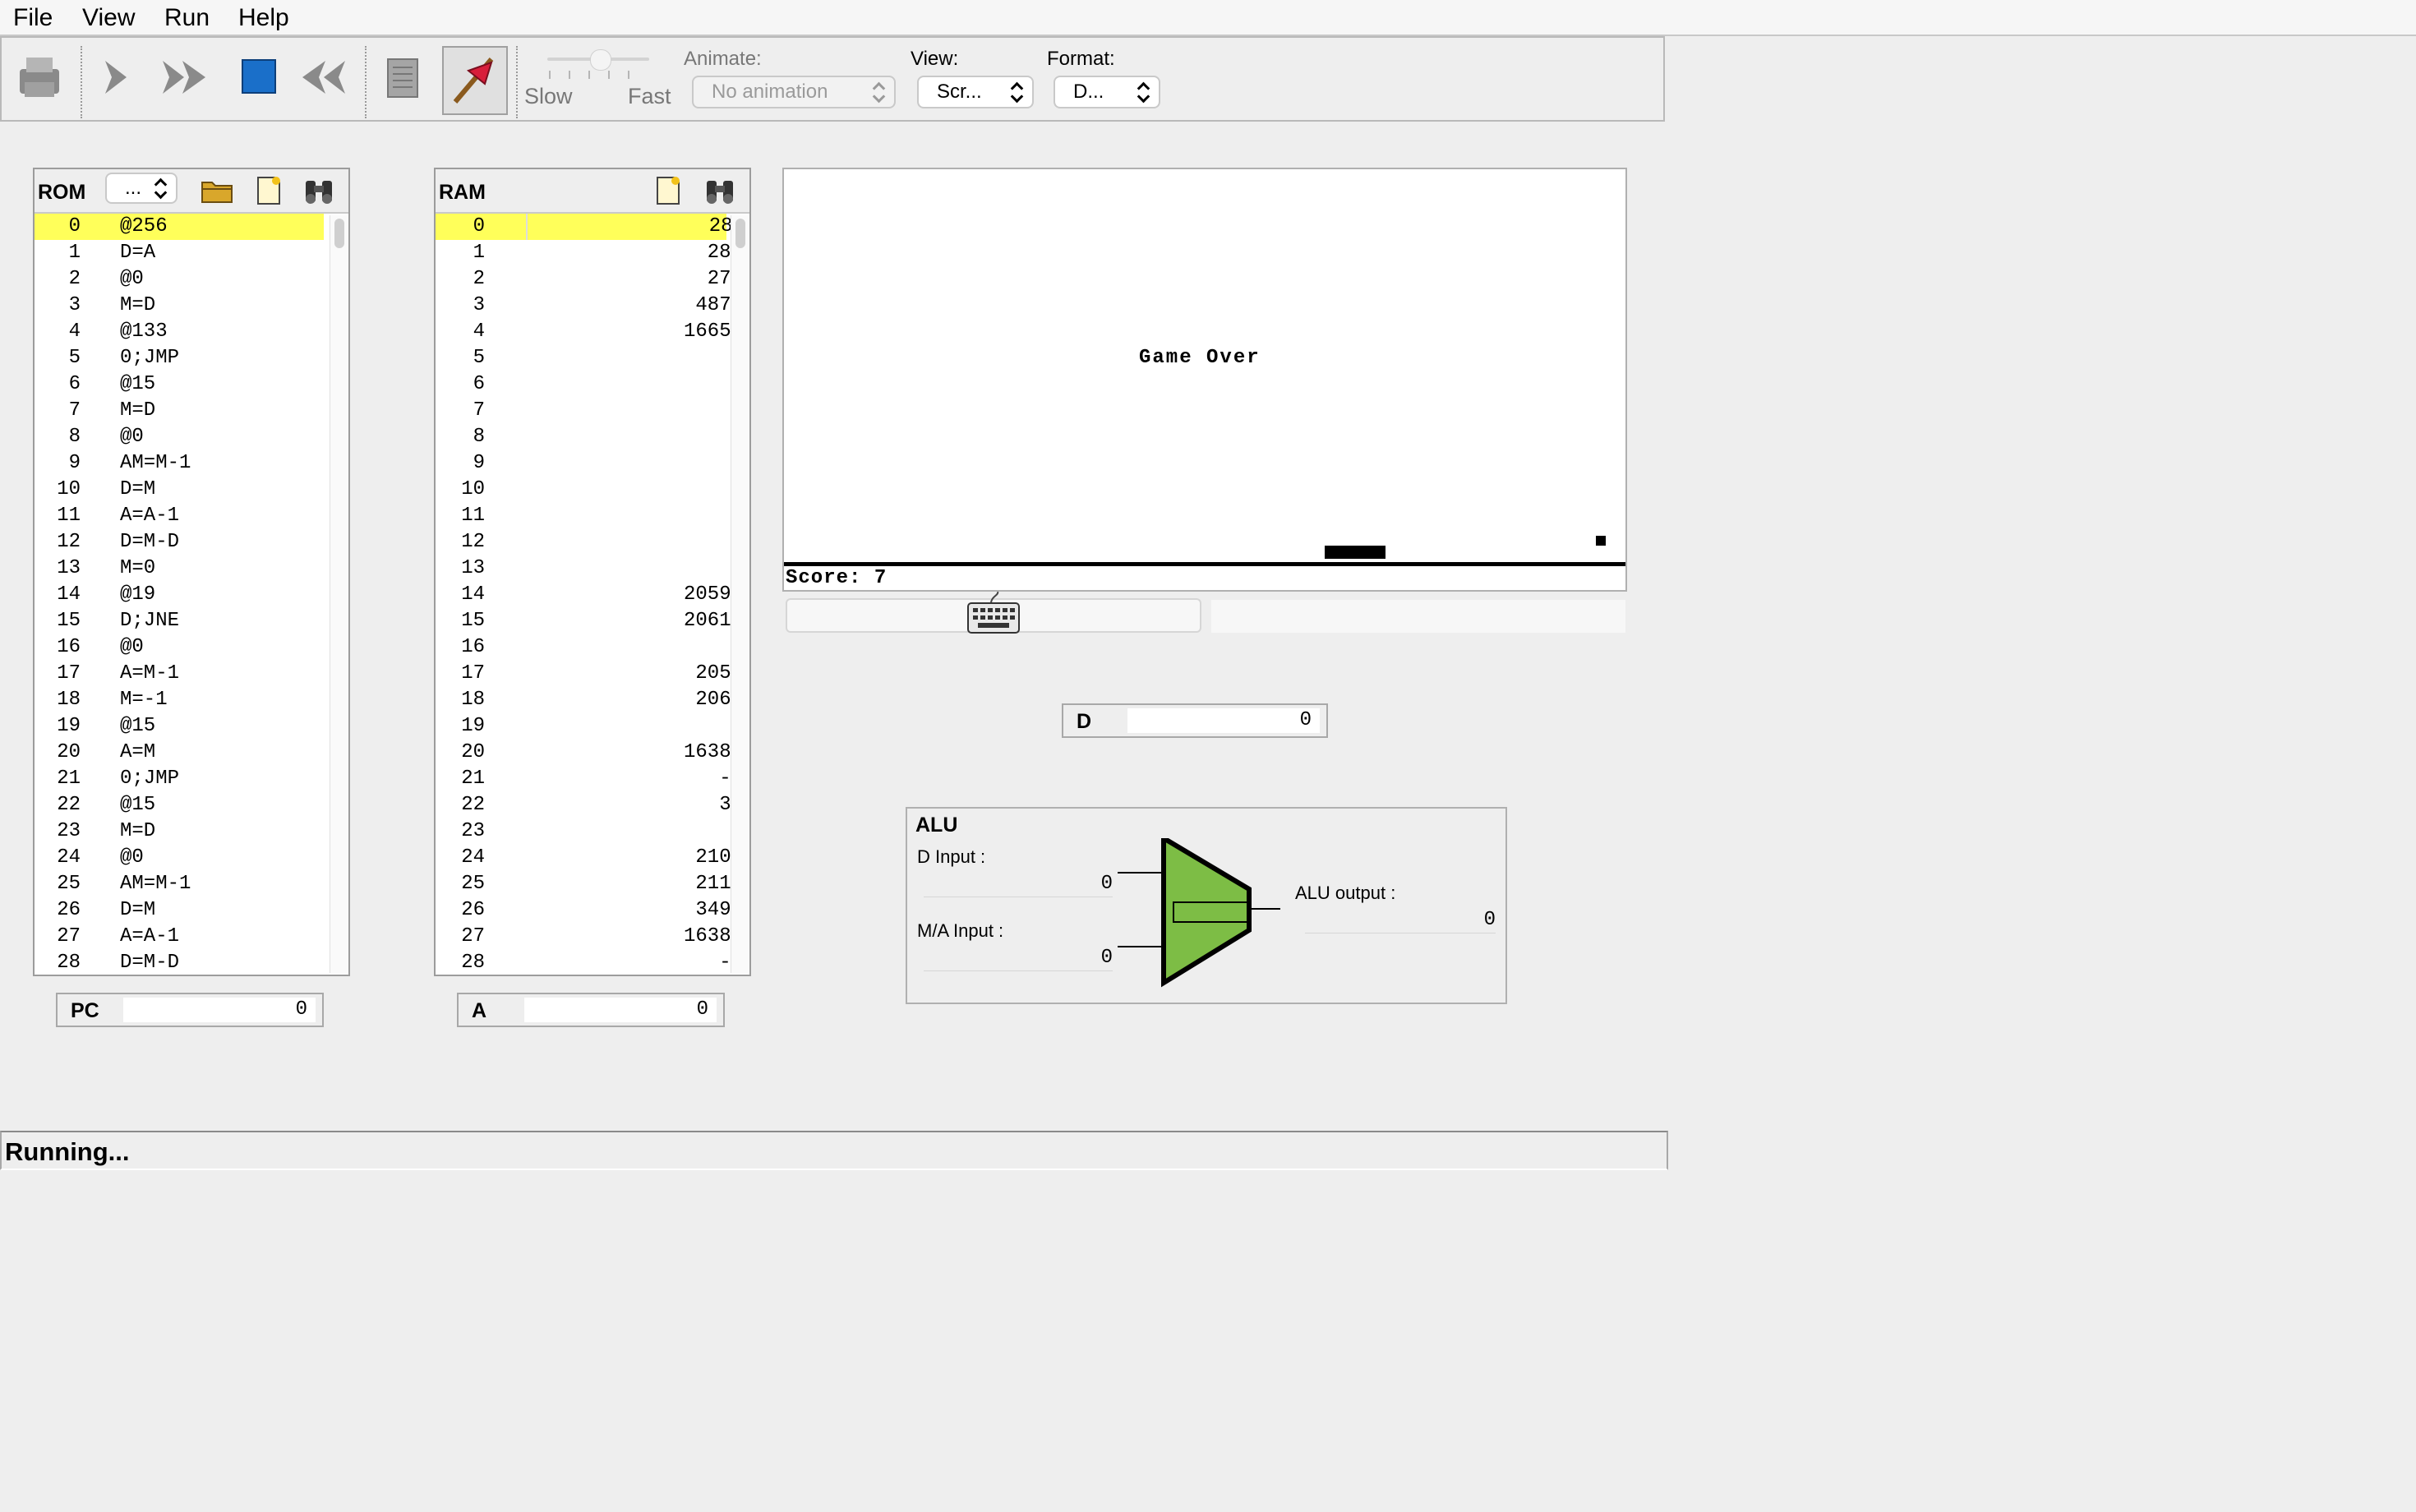  I want to click on table-row: 9 AM=M-1, so click(180, 463).